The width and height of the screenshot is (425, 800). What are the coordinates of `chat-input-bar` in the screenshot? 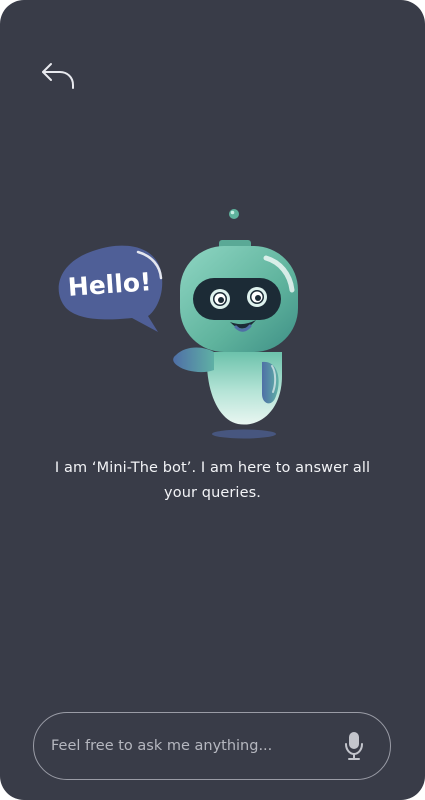 It's located at (212, 746).